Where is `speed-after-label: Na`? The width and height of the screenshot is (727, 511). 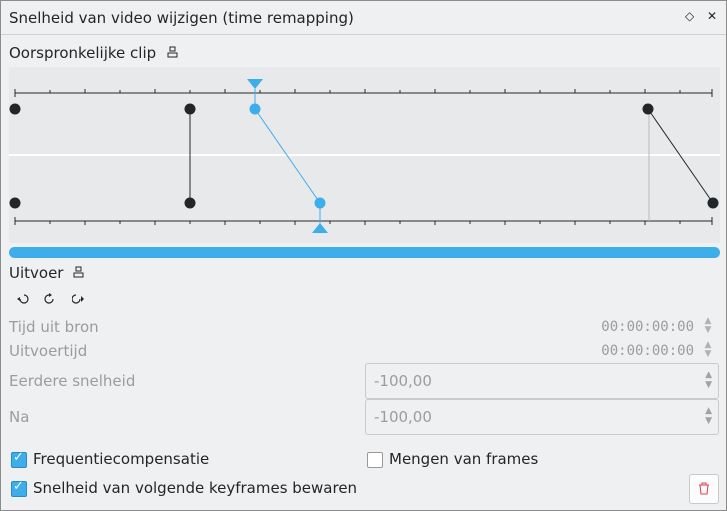
speed-after-label: Na is located at coordinates (19, 417).